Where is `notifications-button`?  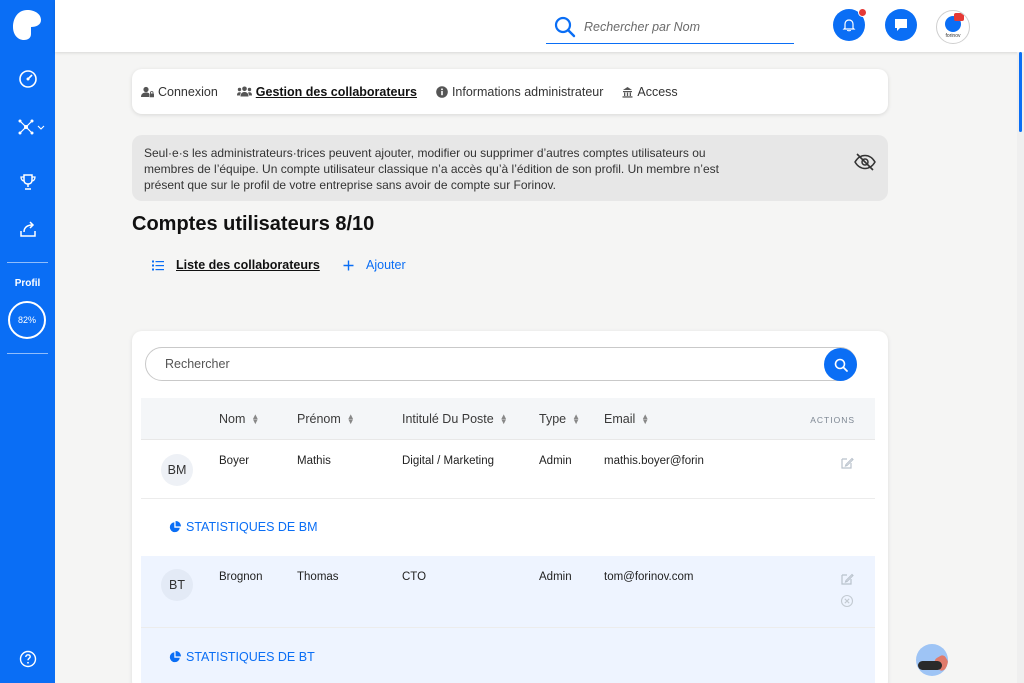 notifications-button is located at coordinates (850, 24).